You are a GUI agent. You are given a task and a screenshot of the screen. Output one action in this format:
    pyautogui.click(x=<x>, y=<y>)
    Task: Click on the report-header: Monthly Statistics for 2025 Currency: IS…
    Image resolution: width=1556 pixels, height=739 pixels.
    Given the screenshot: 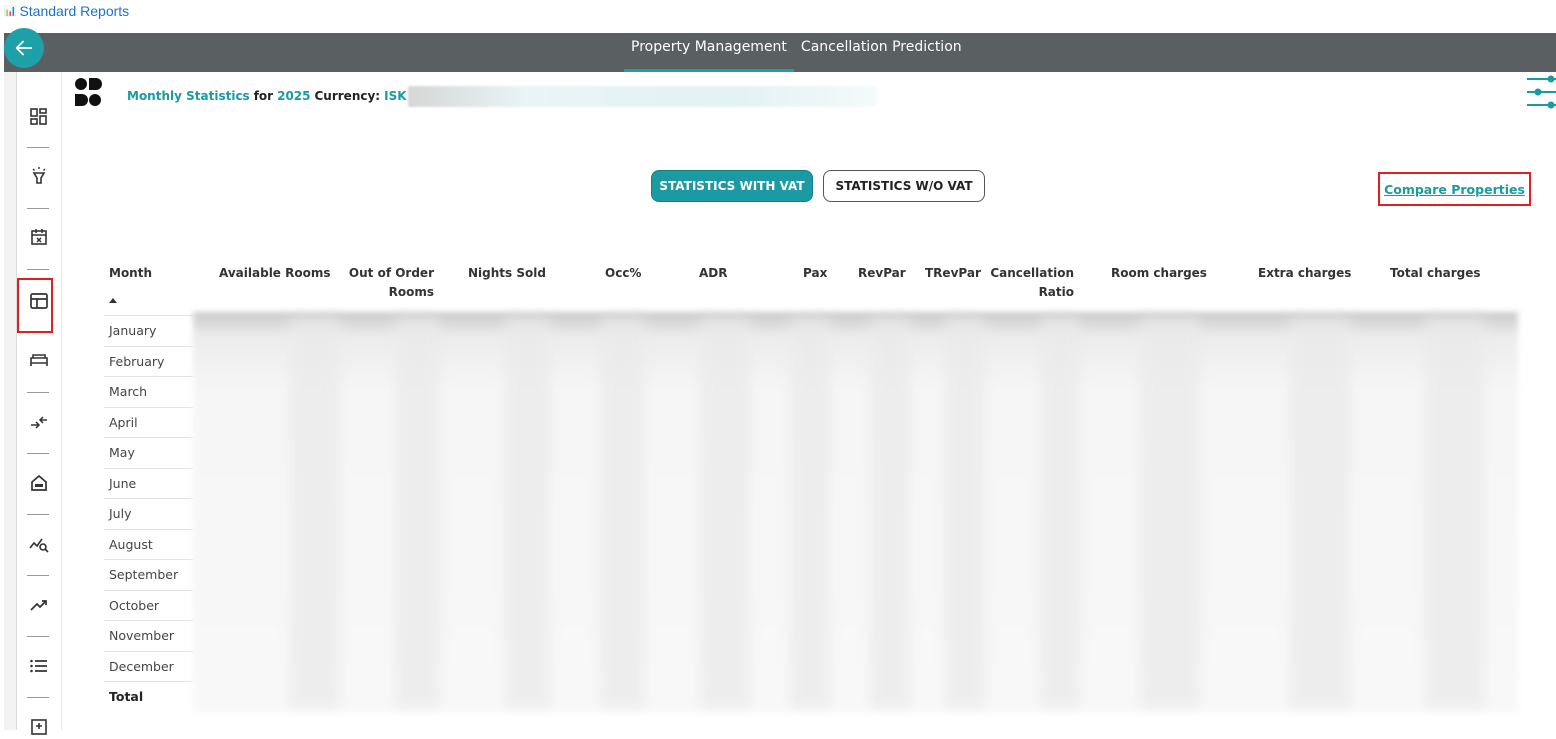 What is the action you would take?
    pyautogui.click(x=267, y=96)
    